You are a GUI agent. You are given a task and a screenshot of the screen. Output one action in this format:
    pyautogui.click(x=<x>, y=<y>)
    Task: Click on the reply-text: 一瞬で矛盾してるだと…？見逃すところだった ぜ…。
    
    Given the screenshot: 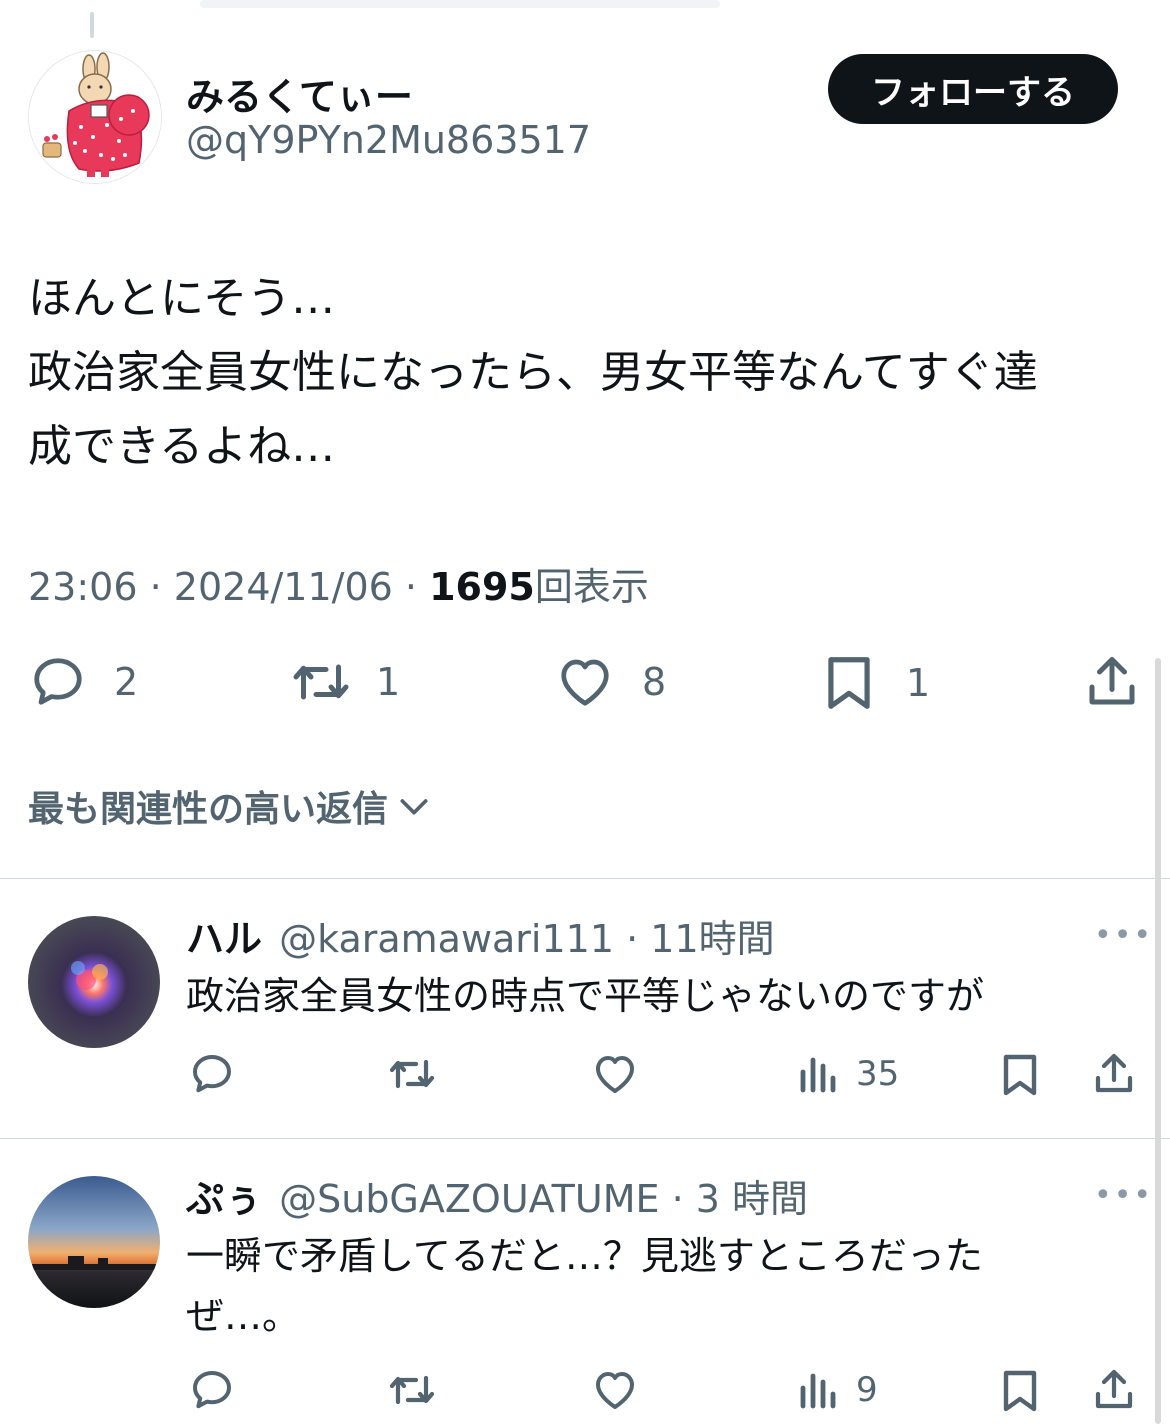 What is the action you would take?
    pyautogui.click(x=584, y=1286)
    